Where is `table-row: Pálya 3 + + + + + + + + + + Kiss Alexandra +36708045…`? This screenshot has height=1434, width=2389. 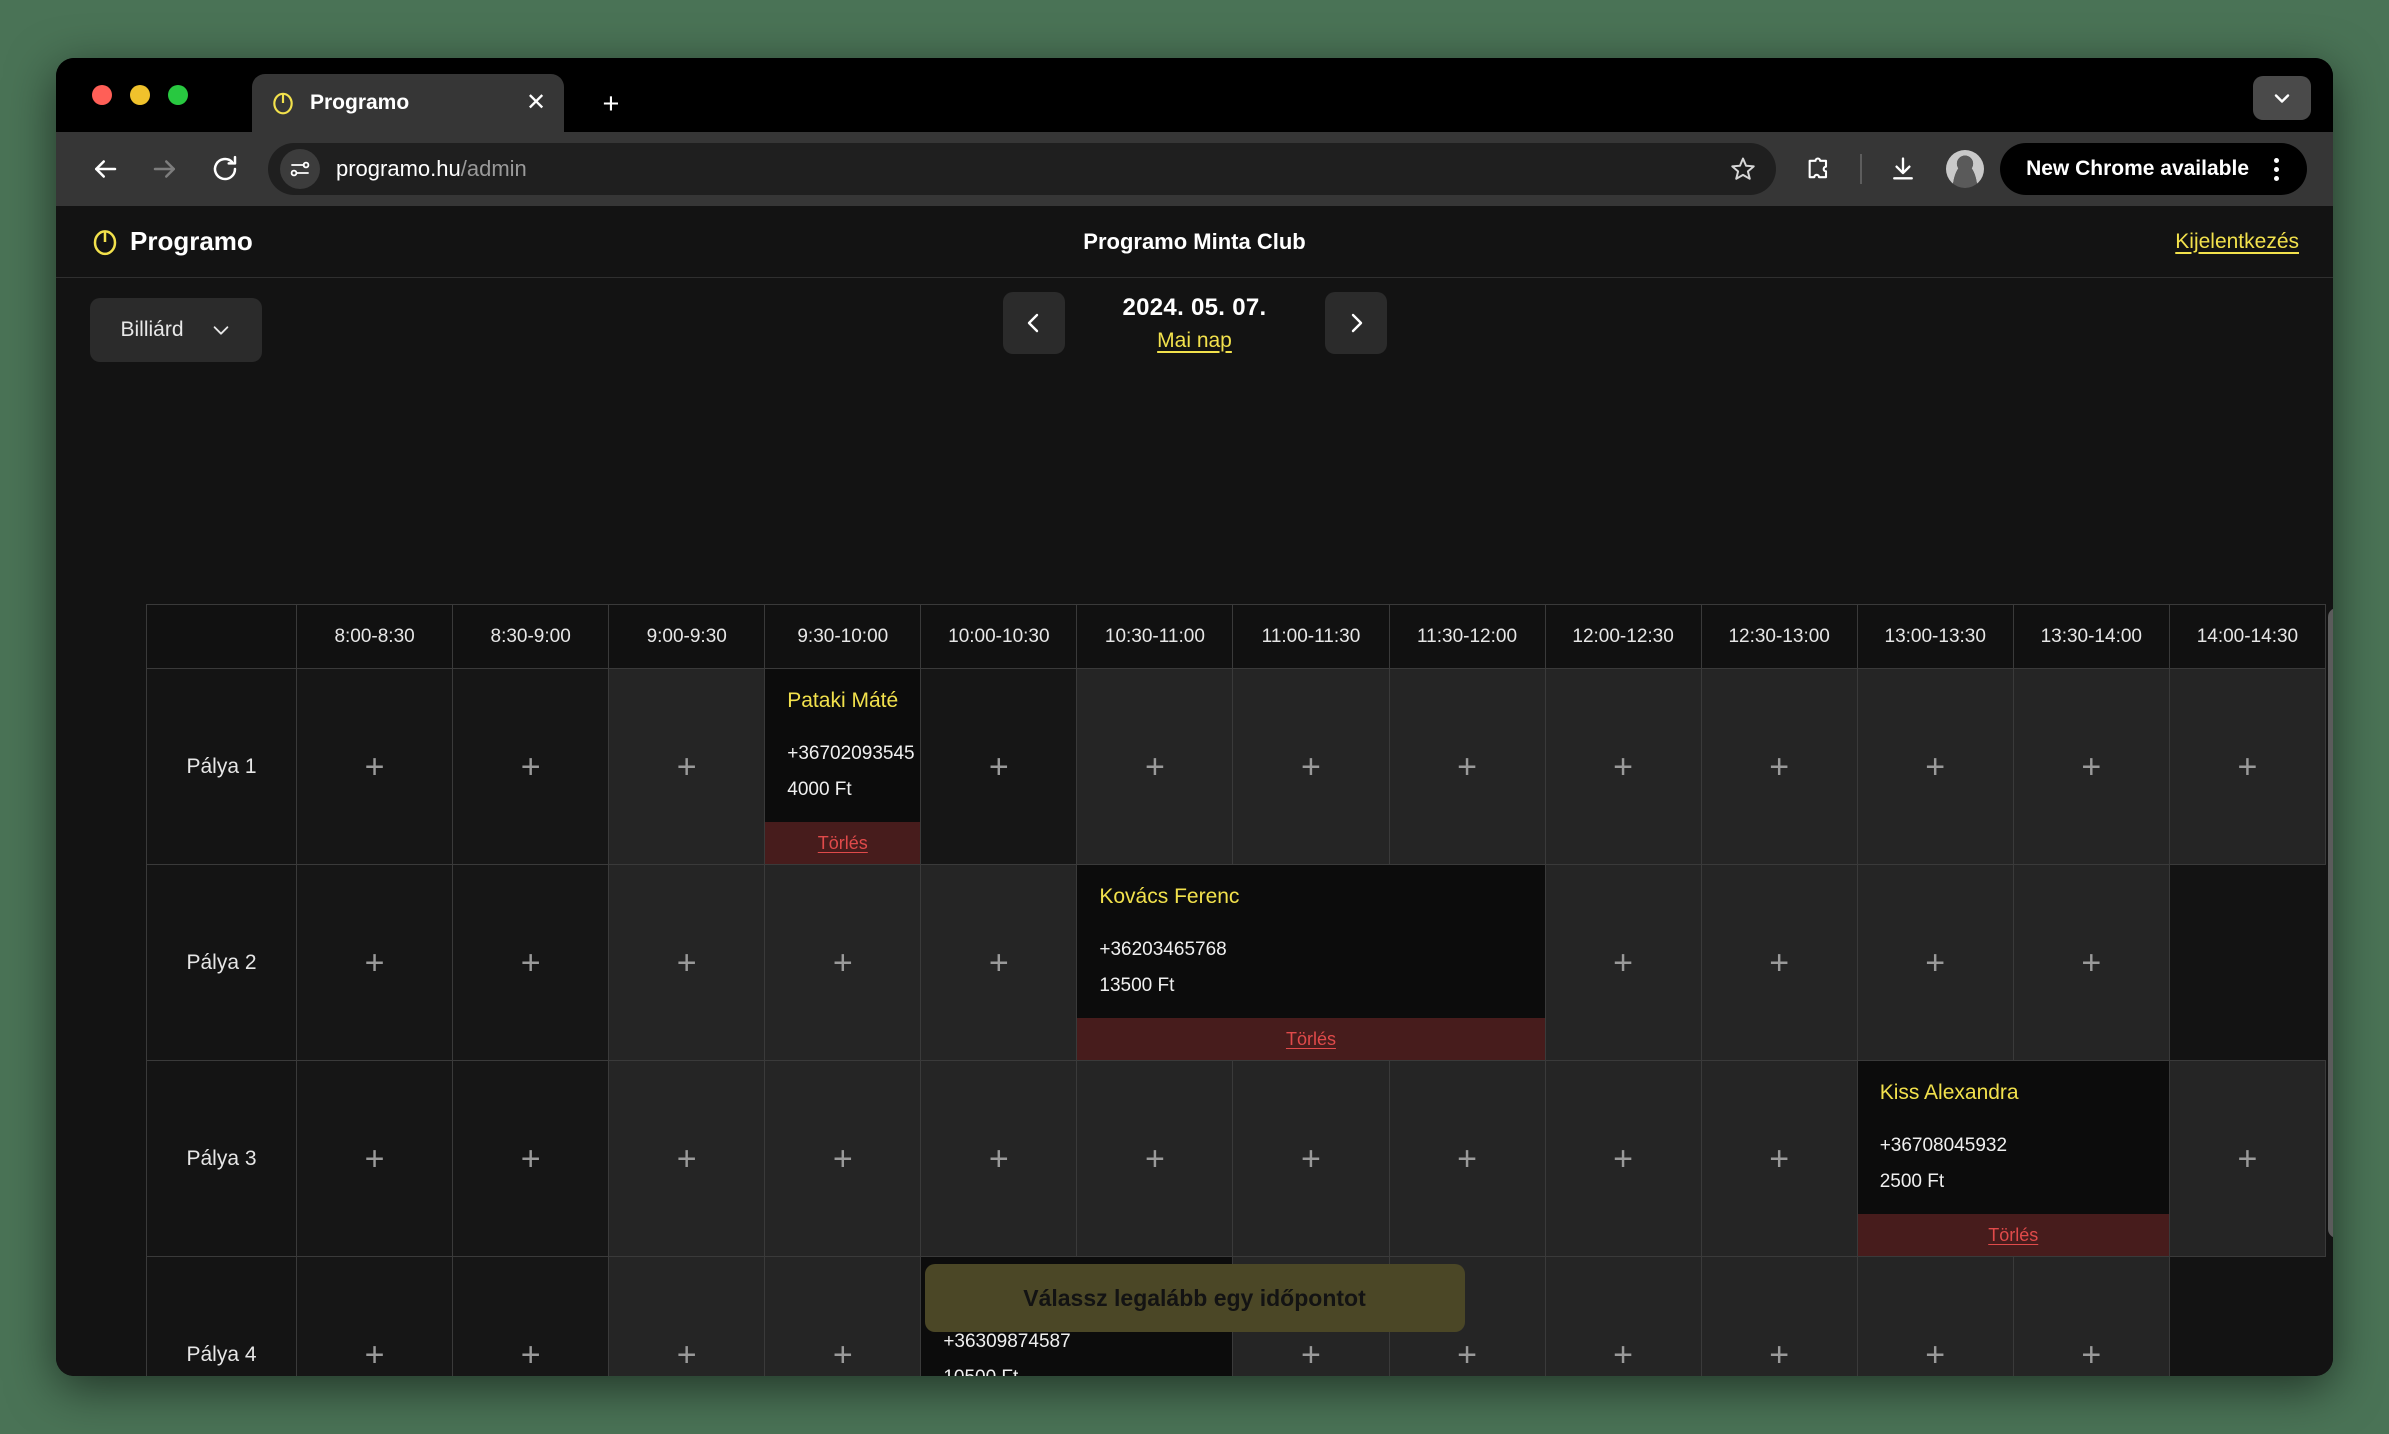 table-row: Pálya 3 + + + + + + + + + + Kiss Alexandra +36708045… is located at coordinates (1236, 1158).